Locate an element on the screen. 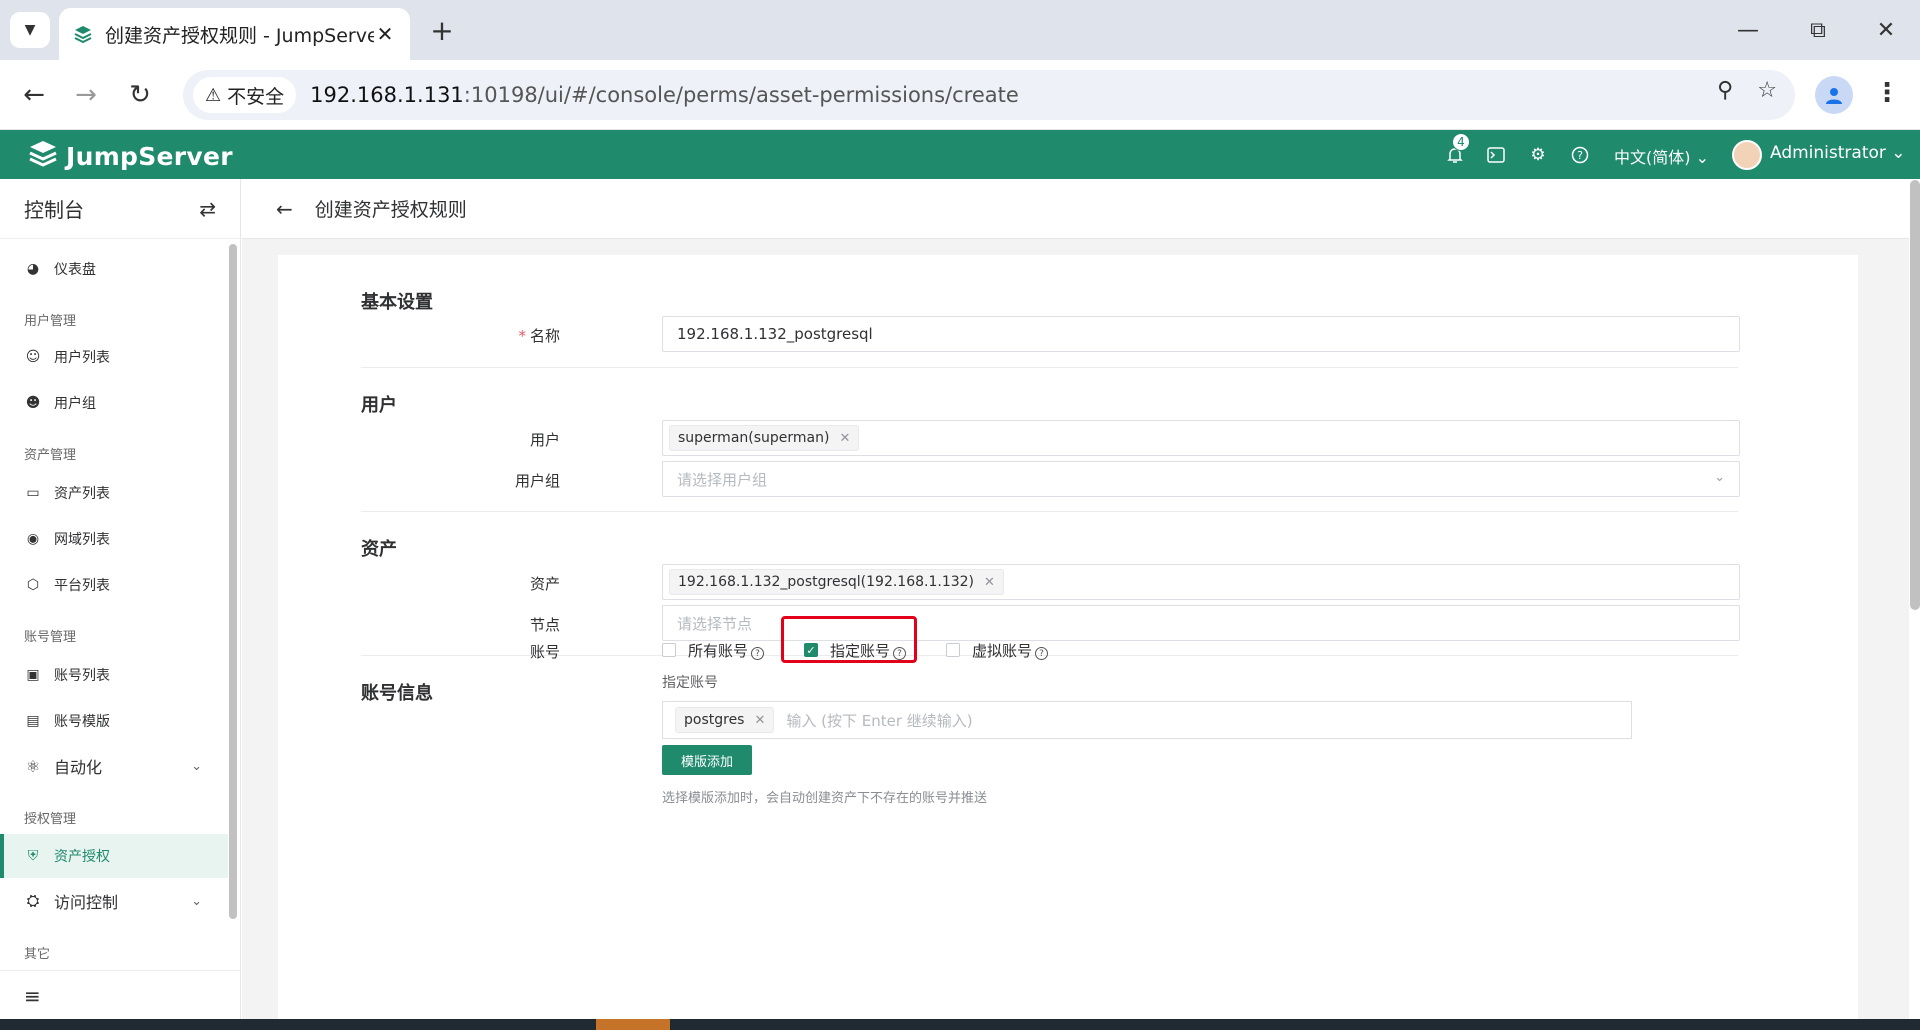 This screenshot has height=1030, width=1920. sidebar-group-perms: 授权管理 is located at coordinates (50, 819).